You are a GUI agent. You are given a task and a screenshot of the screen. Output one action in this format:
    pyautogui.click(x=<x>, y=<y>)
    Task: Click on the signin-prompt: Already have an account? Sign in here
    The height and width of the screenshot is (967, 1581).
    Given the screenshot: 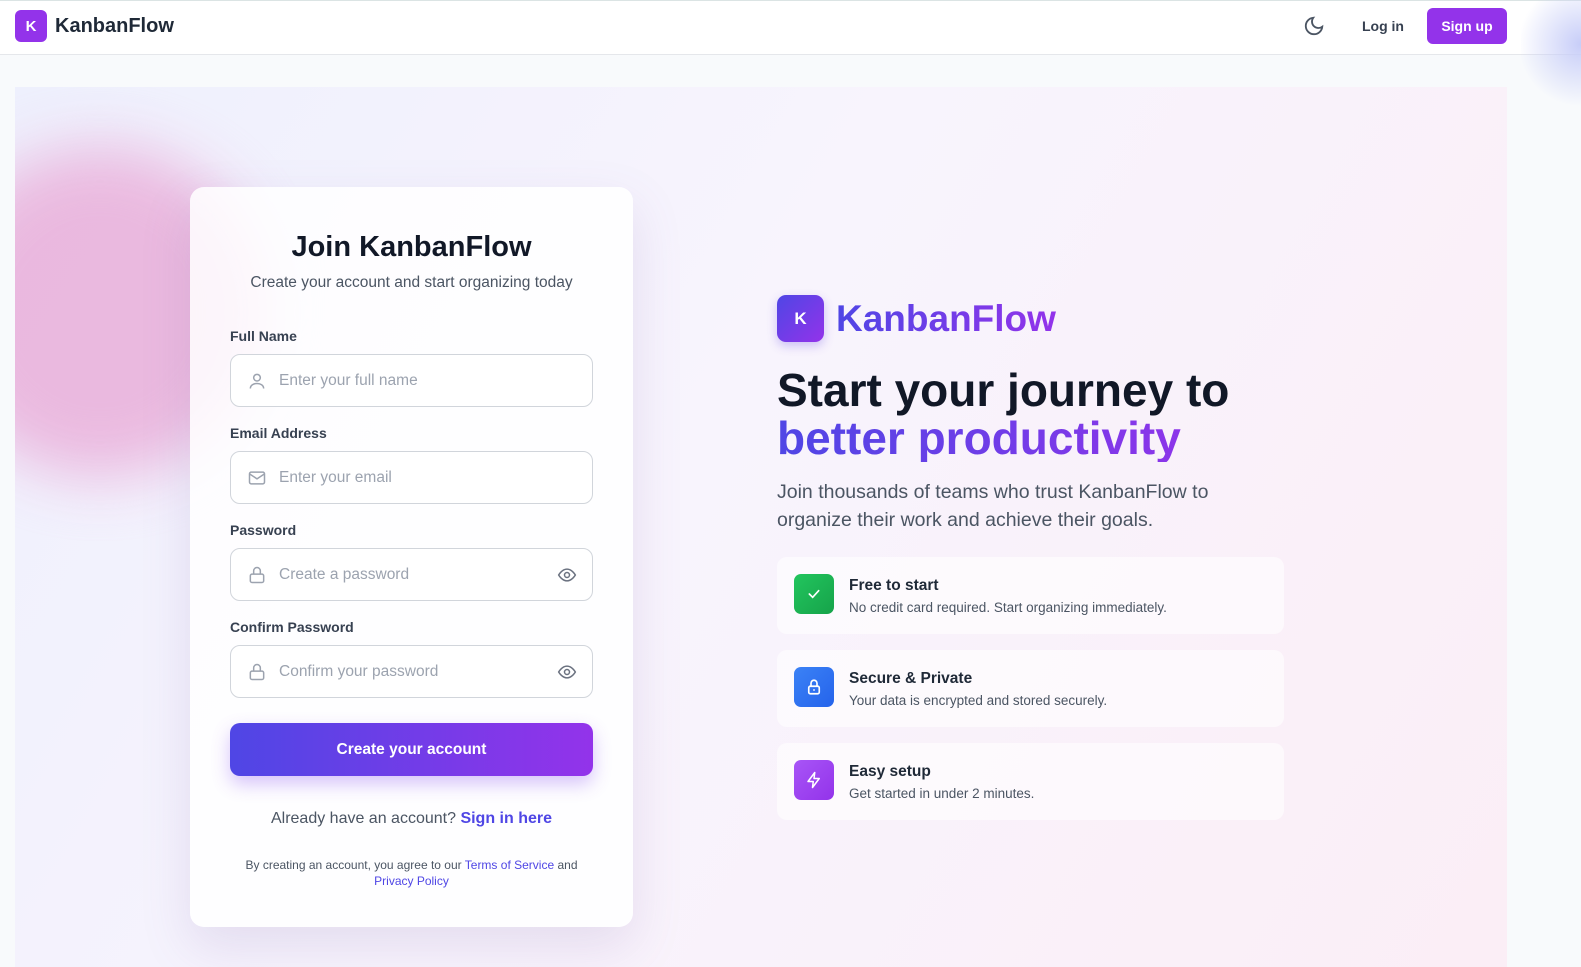 What is the action you would take?
    pyautogui.click(x=411, y=819)
    